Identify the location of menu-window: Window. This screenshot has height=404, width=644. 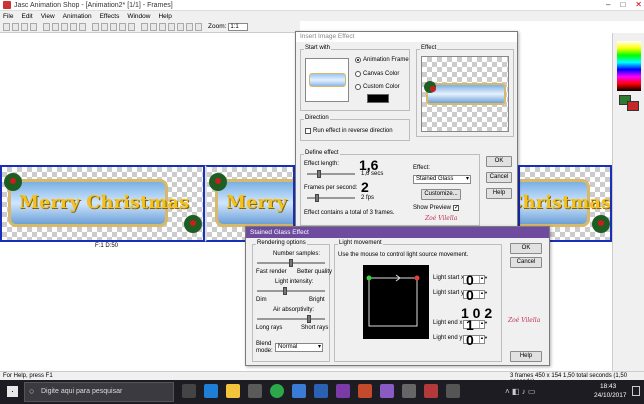
(138, 16).